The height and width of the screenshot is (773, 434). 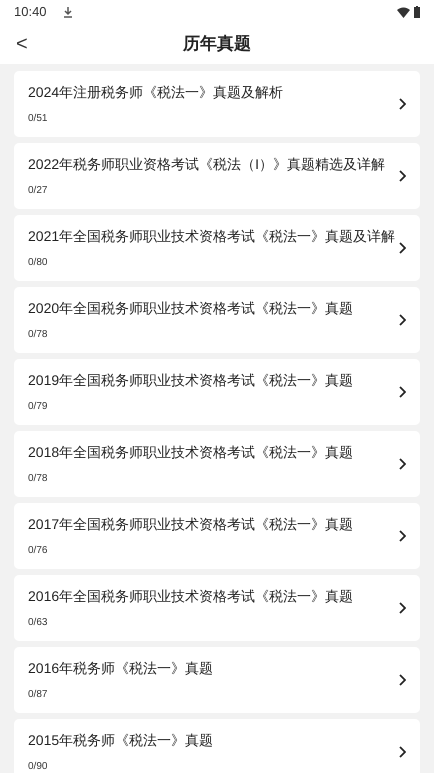 I want to click on progress-count: 0/27, so click(x=38, y=191).